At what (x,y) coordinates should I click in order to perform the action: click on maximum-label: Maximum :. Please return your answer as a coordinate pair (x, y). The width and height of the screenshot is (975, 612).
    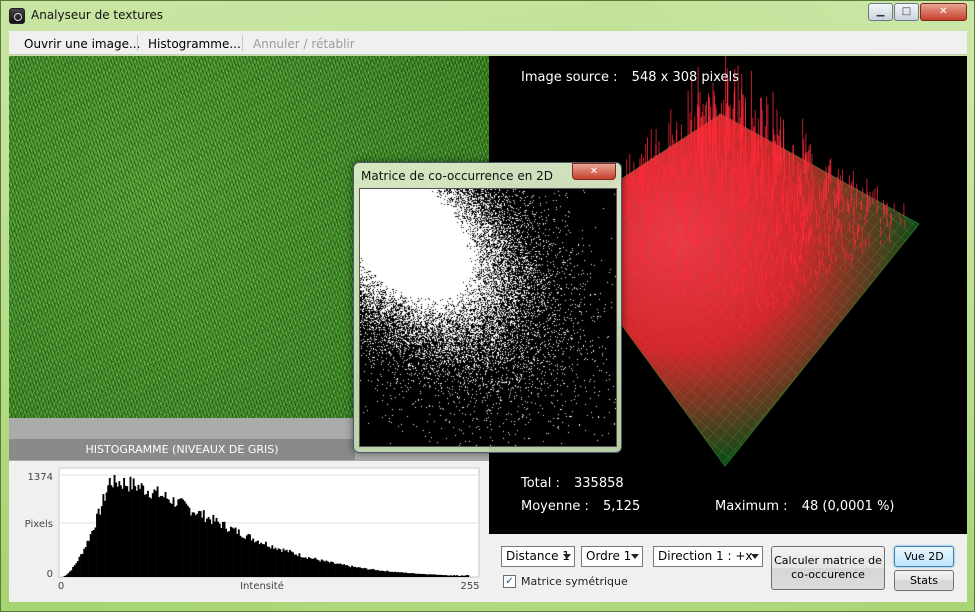
    Looking at the image, I should click on (751, 506).